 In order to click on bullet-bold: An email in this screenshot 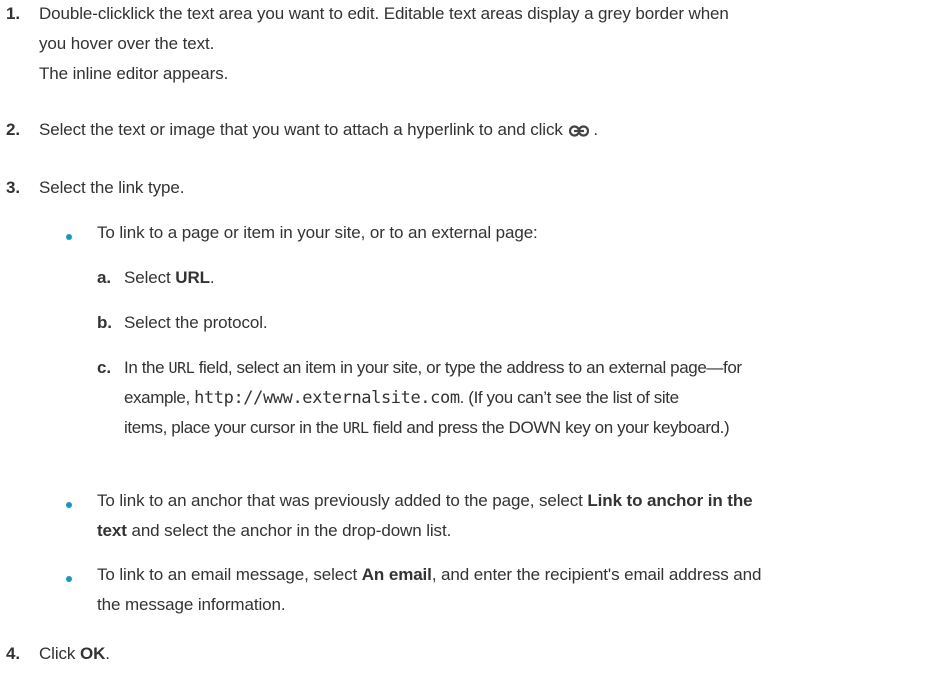, I will do `click(396, 574)`.